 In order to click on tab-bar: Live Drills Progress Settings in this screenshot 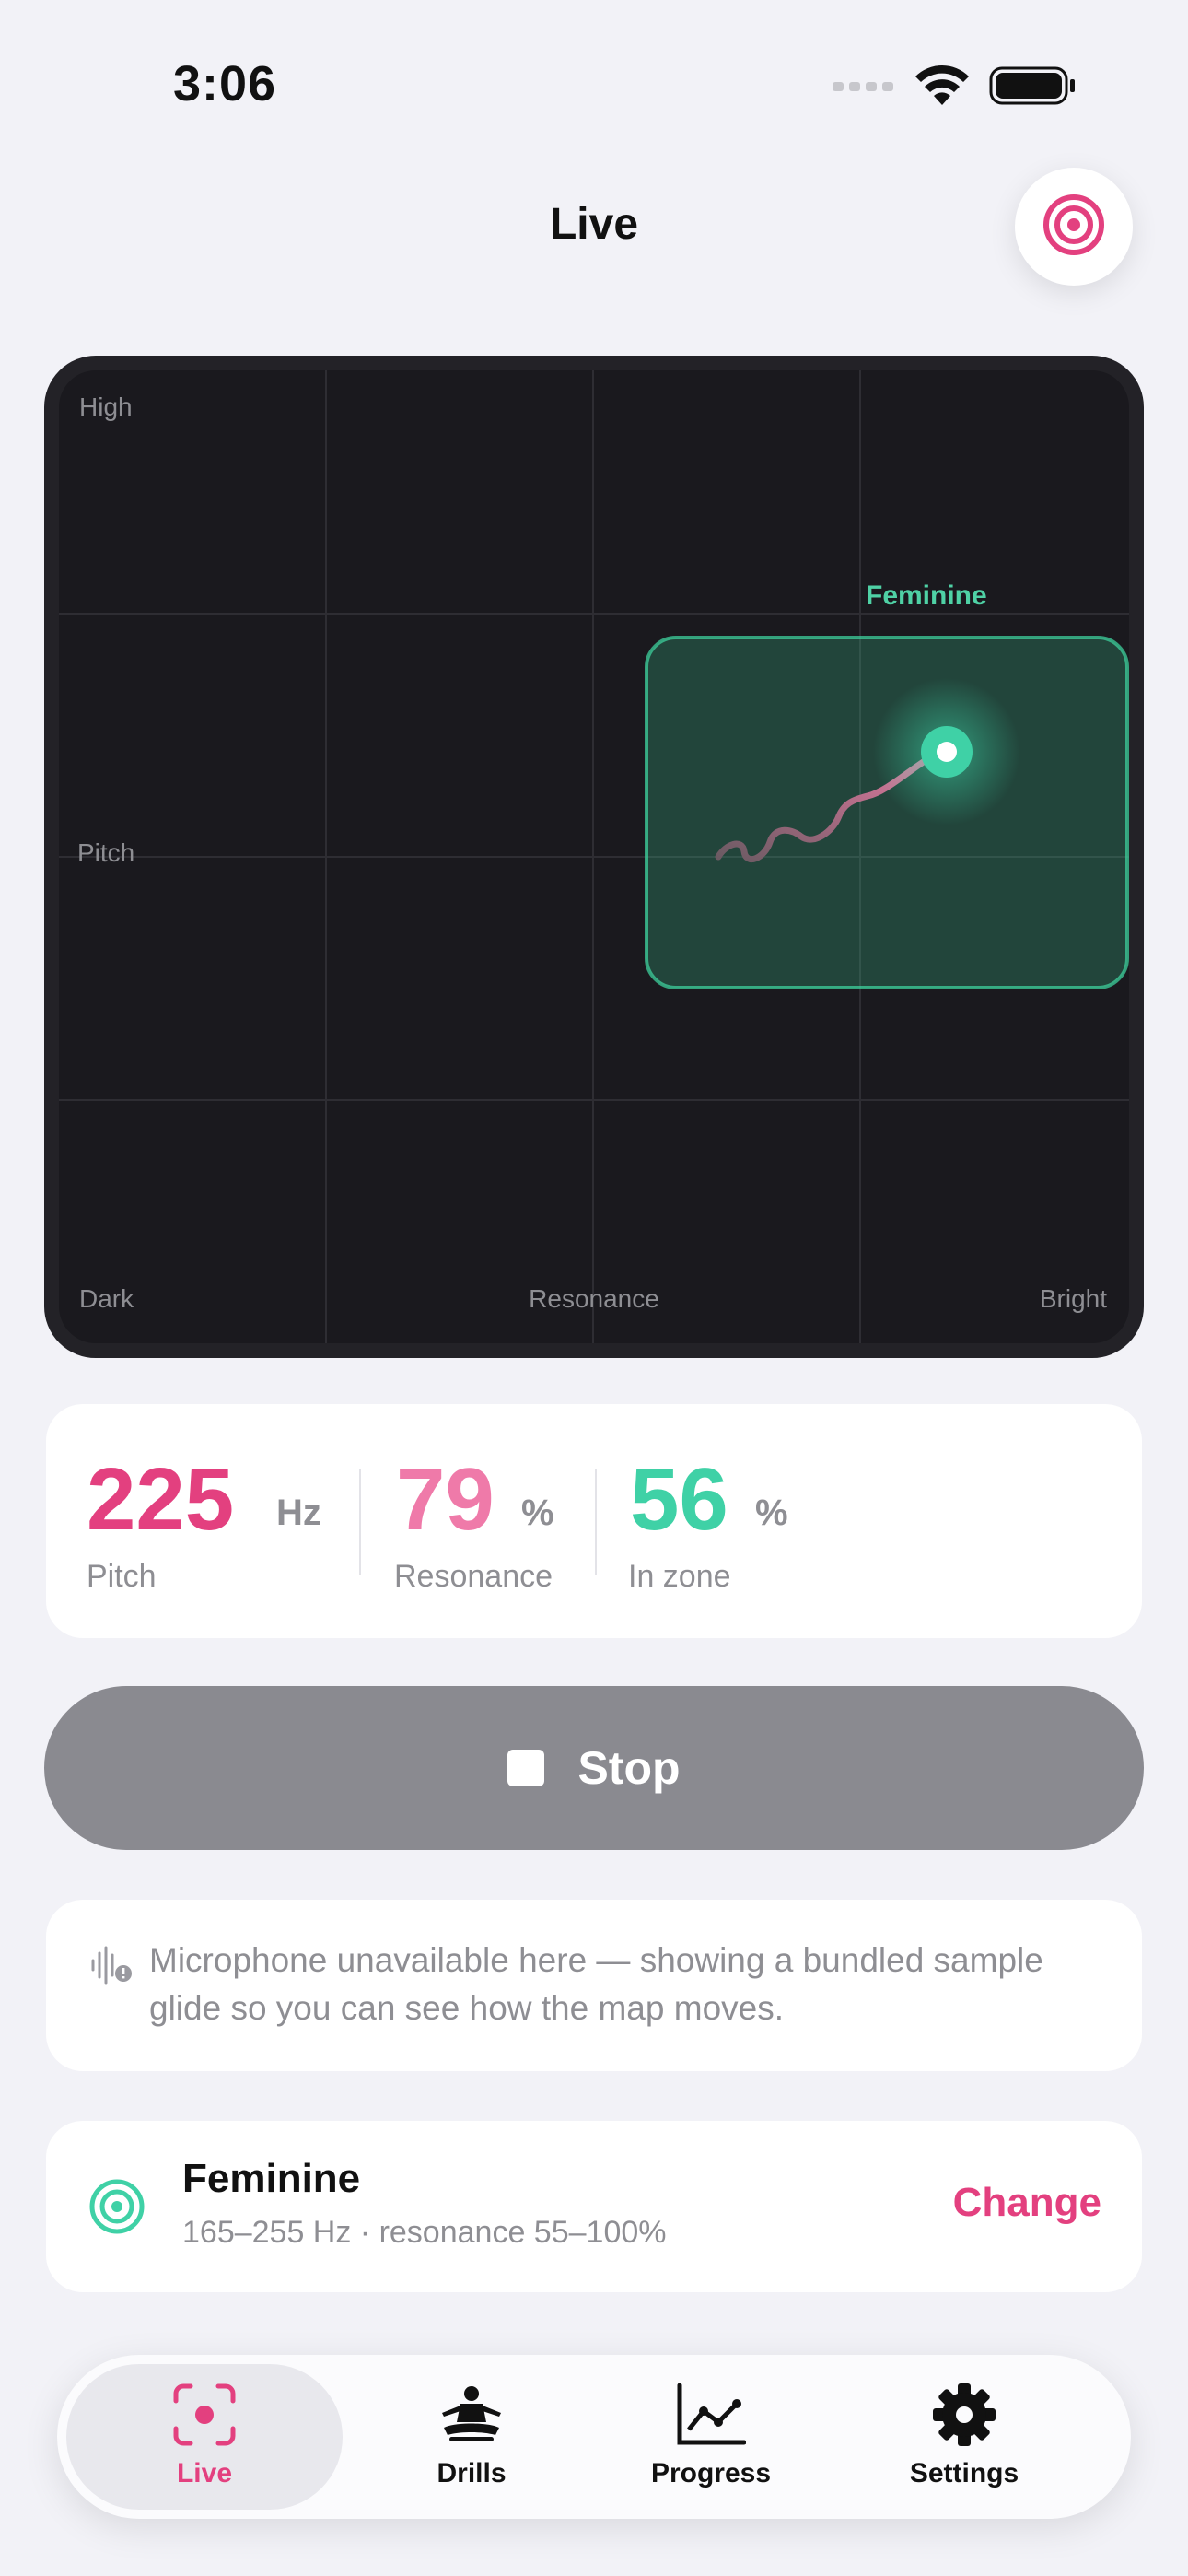, I will do `click(594, 2437)`.